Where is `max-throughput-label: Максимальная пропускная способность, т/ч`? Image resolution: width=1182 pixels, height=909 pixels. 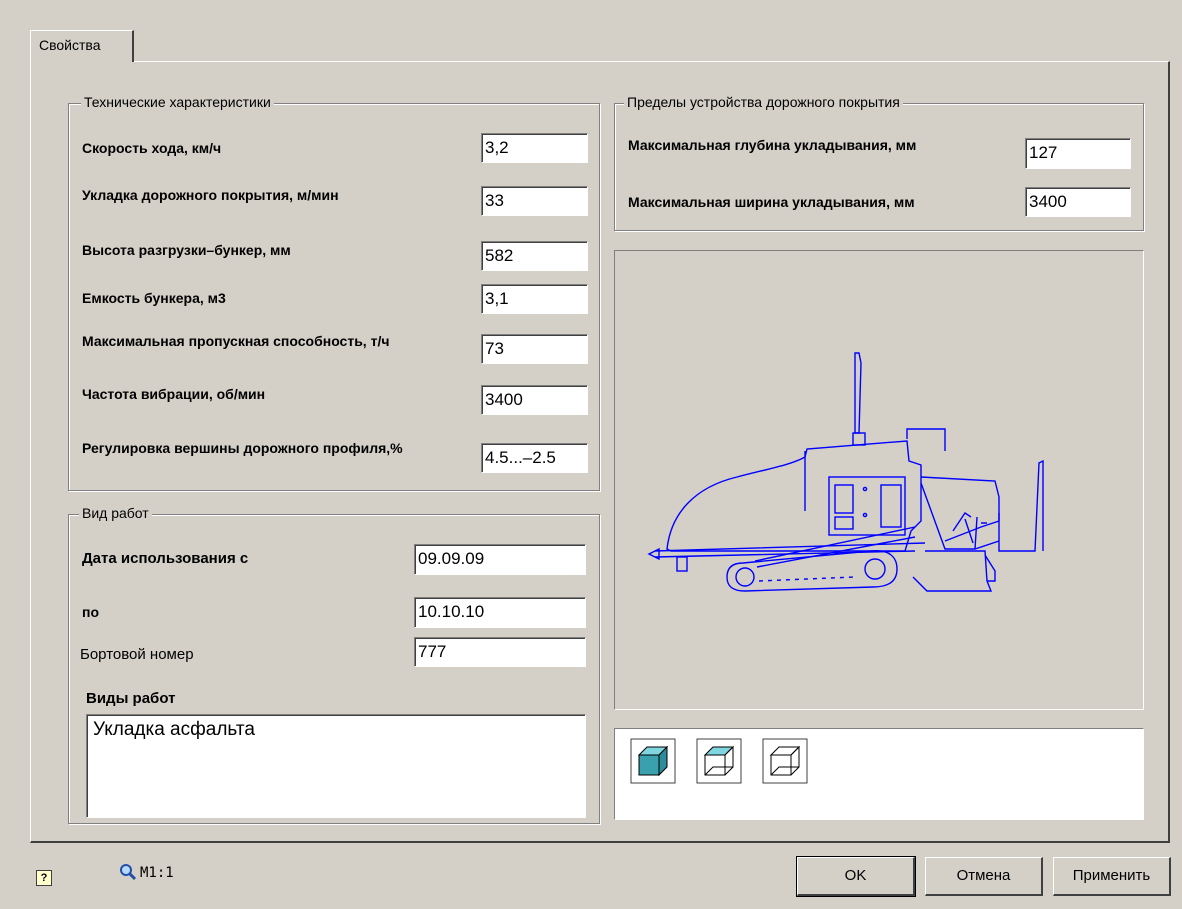 max-throughput-label: Максимальная пропускная способность, т/ч is located at coordinates (236, 341).